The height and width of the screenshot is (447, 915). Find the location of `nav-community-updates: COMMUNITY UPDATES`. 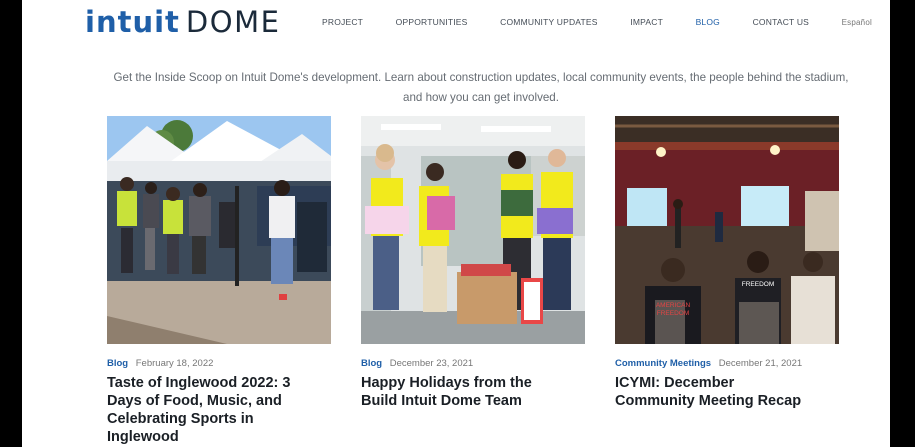

nav-community-updates: COMMUNITY UPDATES is located at coordinates (549, 22).